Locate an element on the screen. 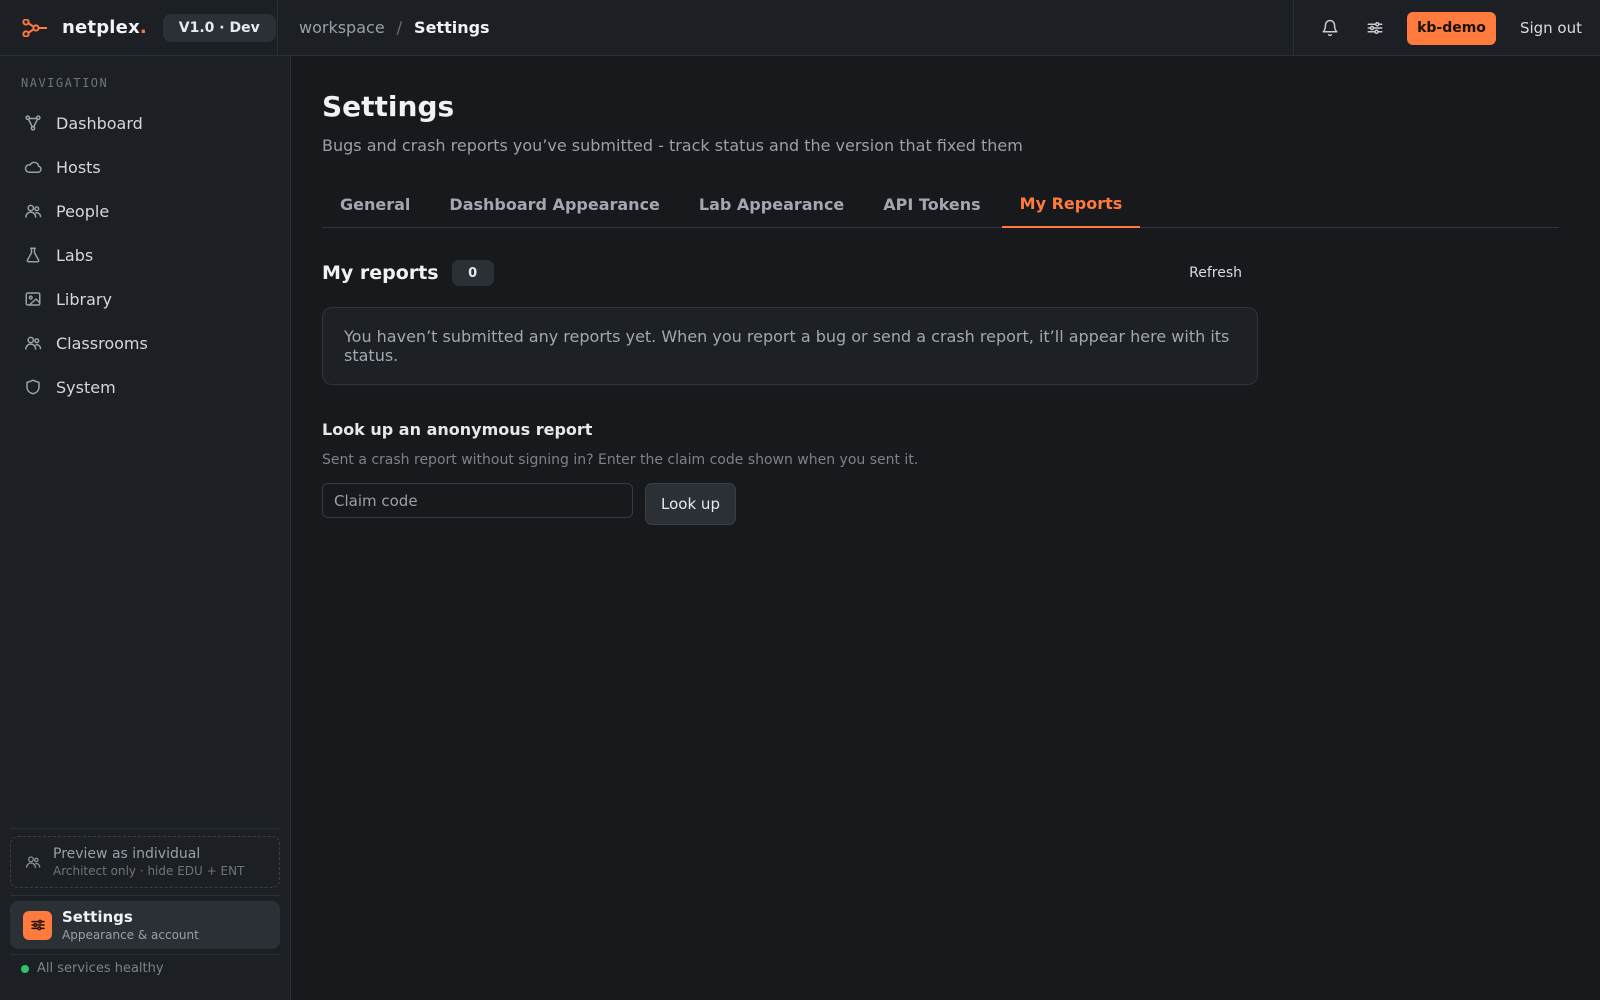 The height and width of the screenshot is (1000, 1600). status-dot is located at coordinates (25, 968).